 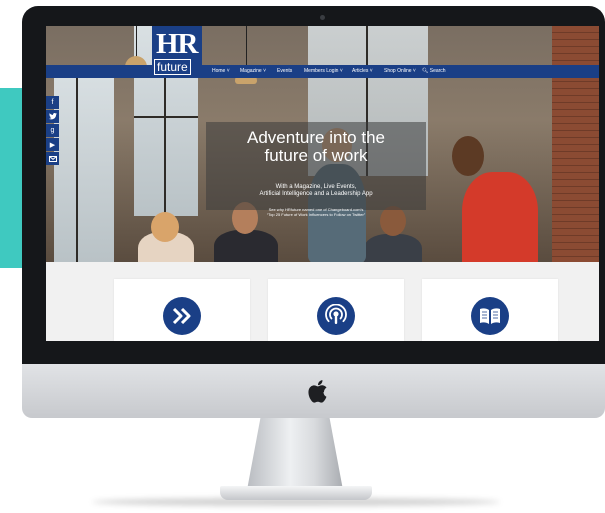 I want to click on nav-magazine: Magazine ˅, so click(x=253, y=71).